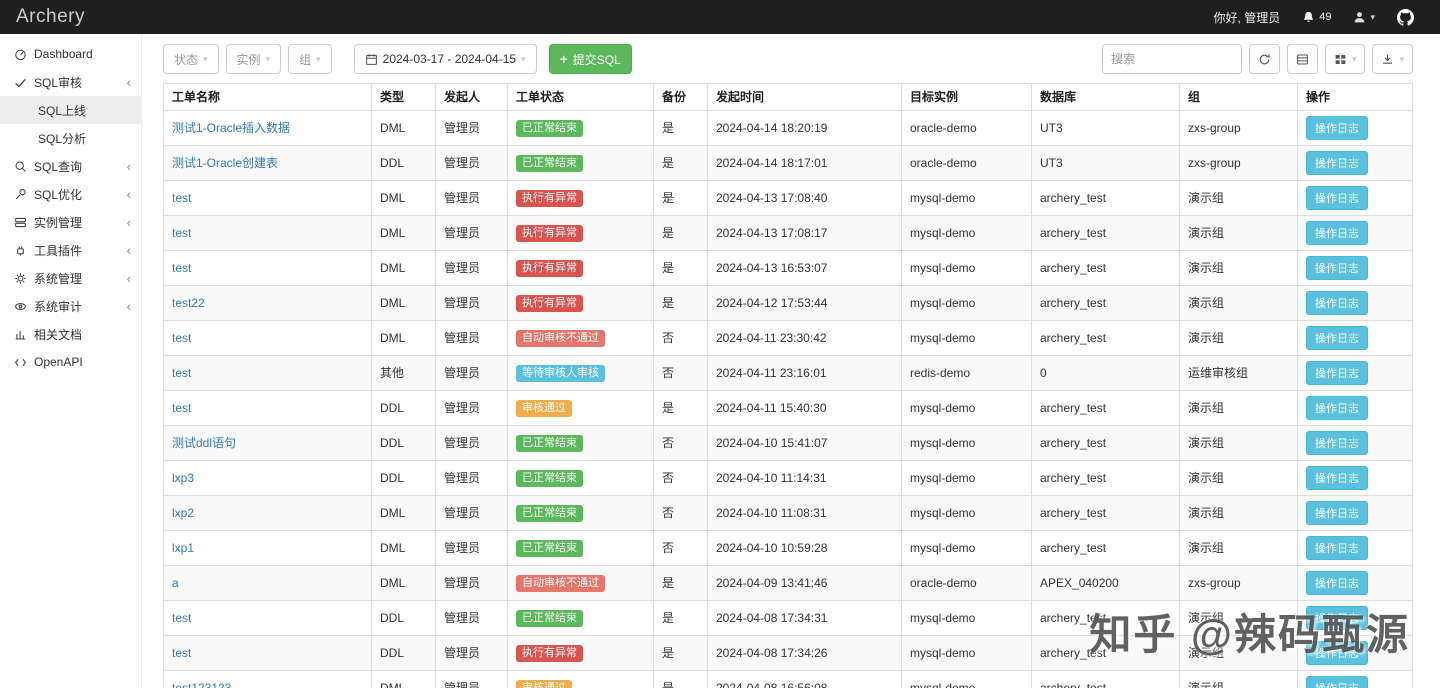  What do you see at coordinates (50, 17) in the screenshot?
I see `app-brand: Archery` at bounding box center [50, 17].